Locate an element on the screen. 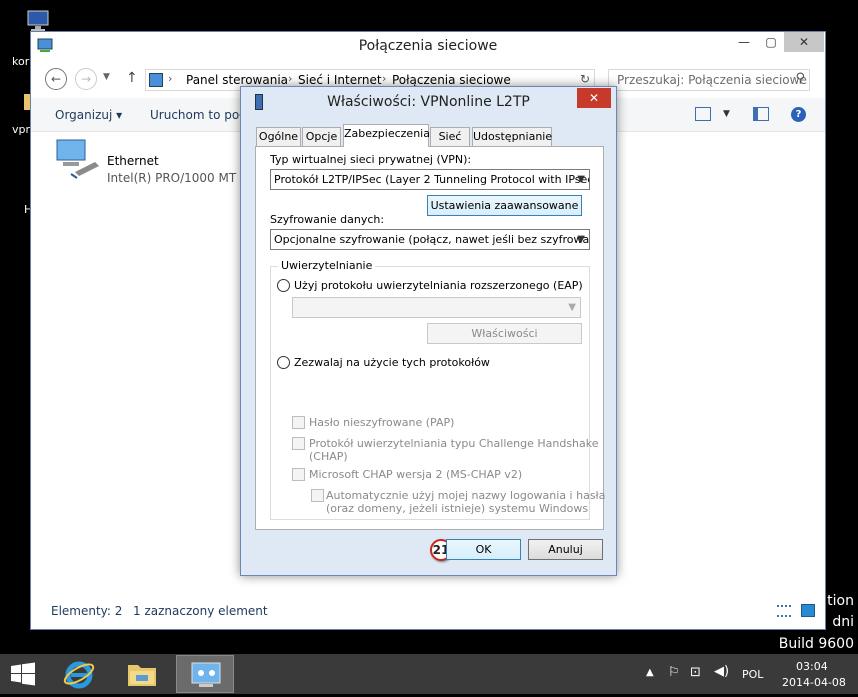 The image size is (858, 697). vpn-type-label: Typ wirtualnej sieci prywatnej (VPN): is located at coordinates (371, 159).